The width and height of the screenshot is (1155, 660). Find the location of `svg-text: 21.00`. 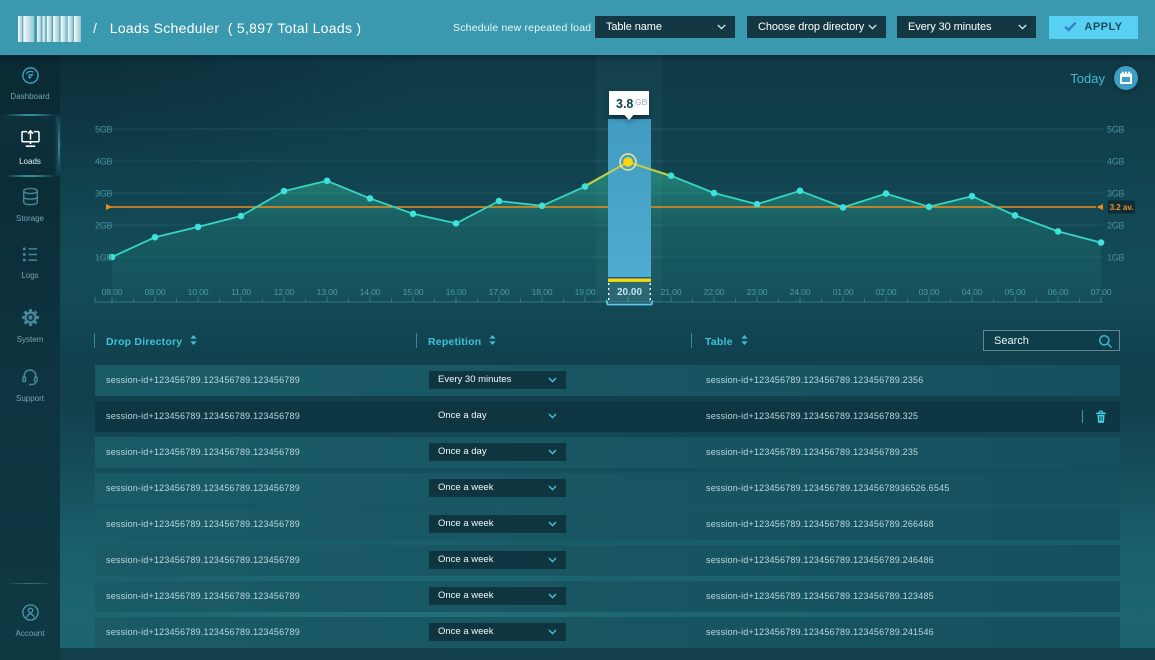

svg-text: 21.00 is located at coordinates (671, 292).